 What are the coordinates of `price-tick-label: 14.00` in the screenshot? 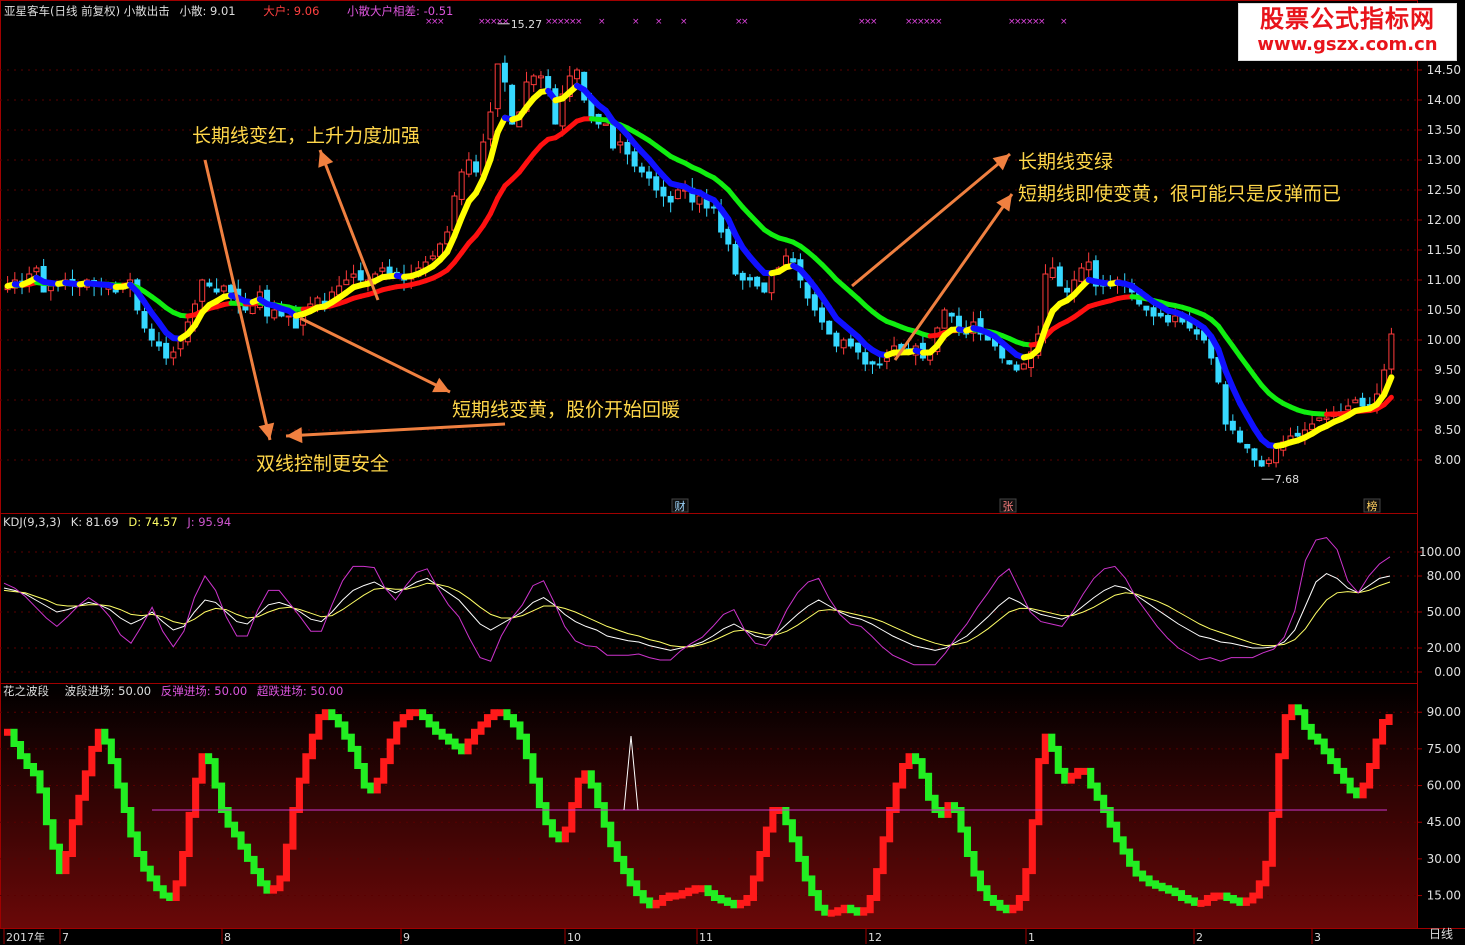 It's located at (1444, 100).